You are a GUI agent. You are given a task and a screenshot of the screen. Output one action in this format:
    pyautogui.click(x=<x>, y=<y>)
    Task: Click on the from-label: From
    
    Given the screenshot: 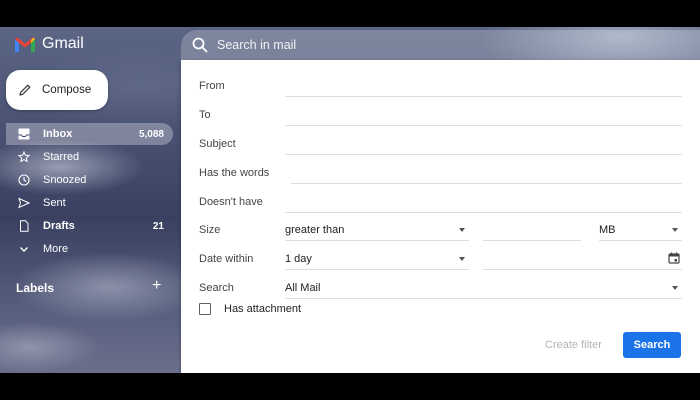 What is the action you would take?
    pyautogui.click(x=212, y=86)
    